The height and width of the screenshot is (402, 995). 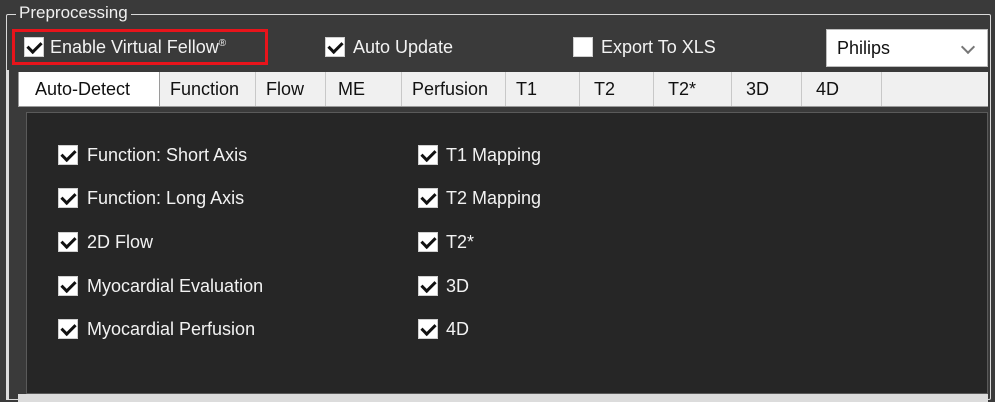 I want to click on auto-update-checkbox, so click(x=335, y=47).